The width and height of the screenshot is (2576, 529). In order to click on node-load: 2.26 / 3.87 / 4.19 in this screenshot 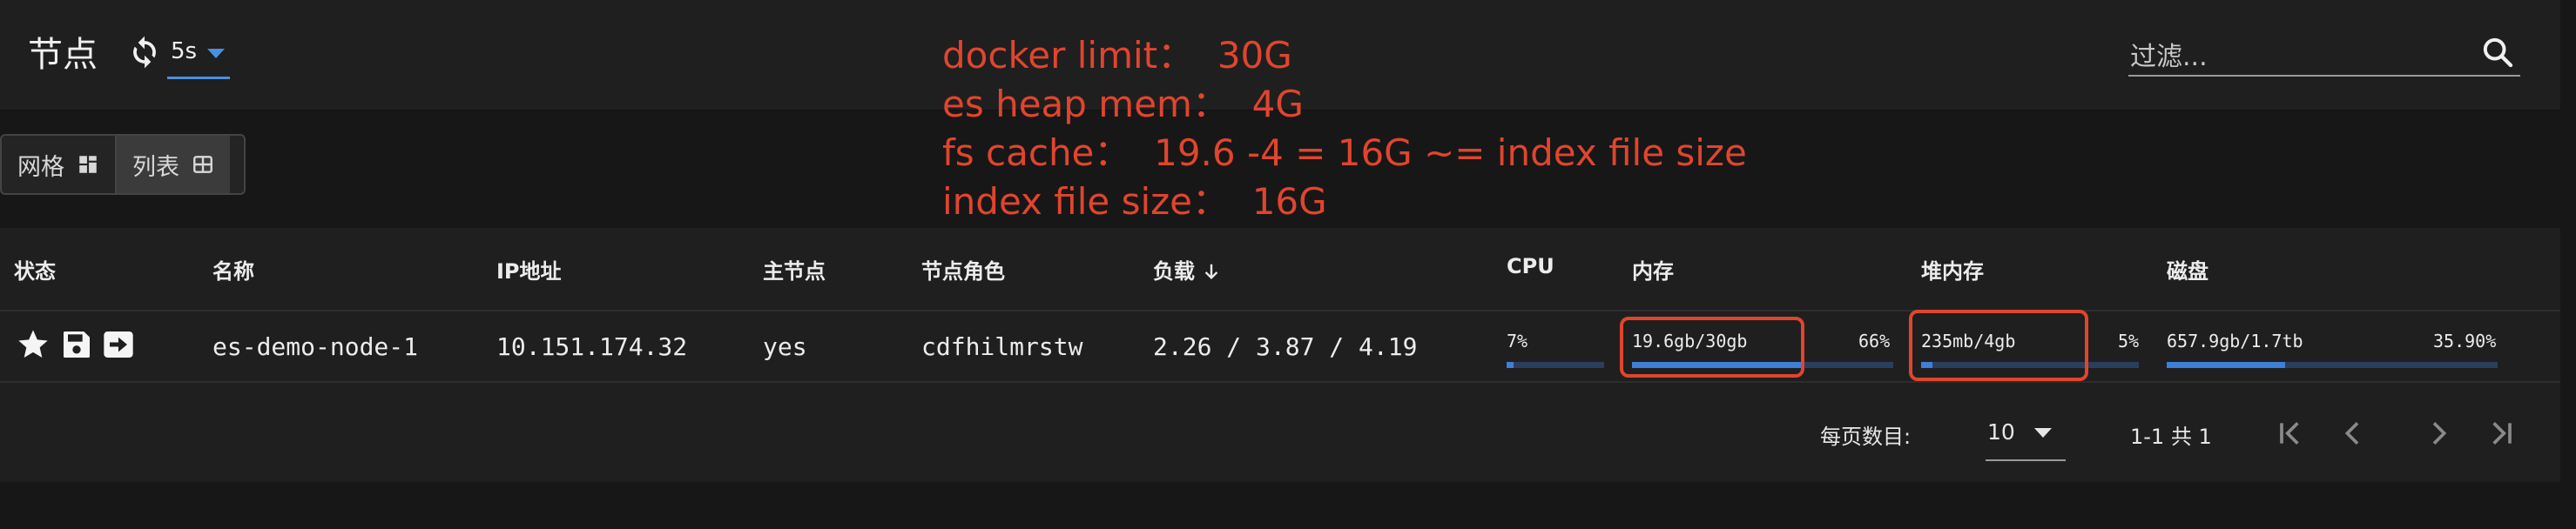, I will do `click(1286, 346)`.